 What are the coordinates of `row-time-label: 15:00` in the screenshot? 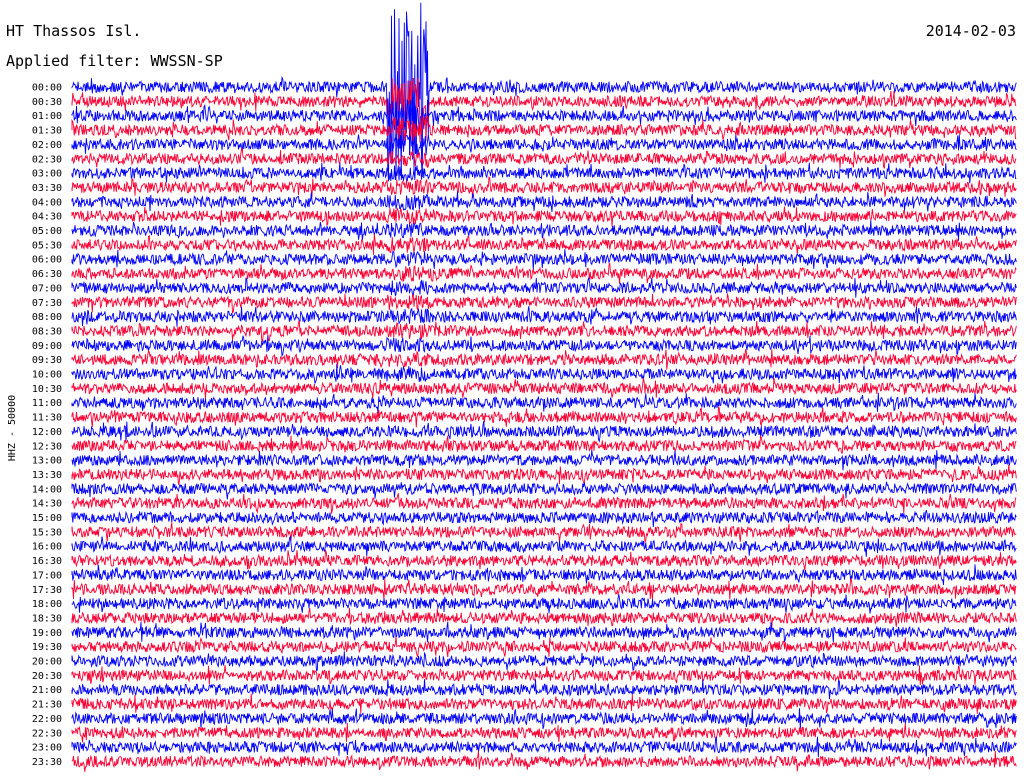 It's located at (47, 518).